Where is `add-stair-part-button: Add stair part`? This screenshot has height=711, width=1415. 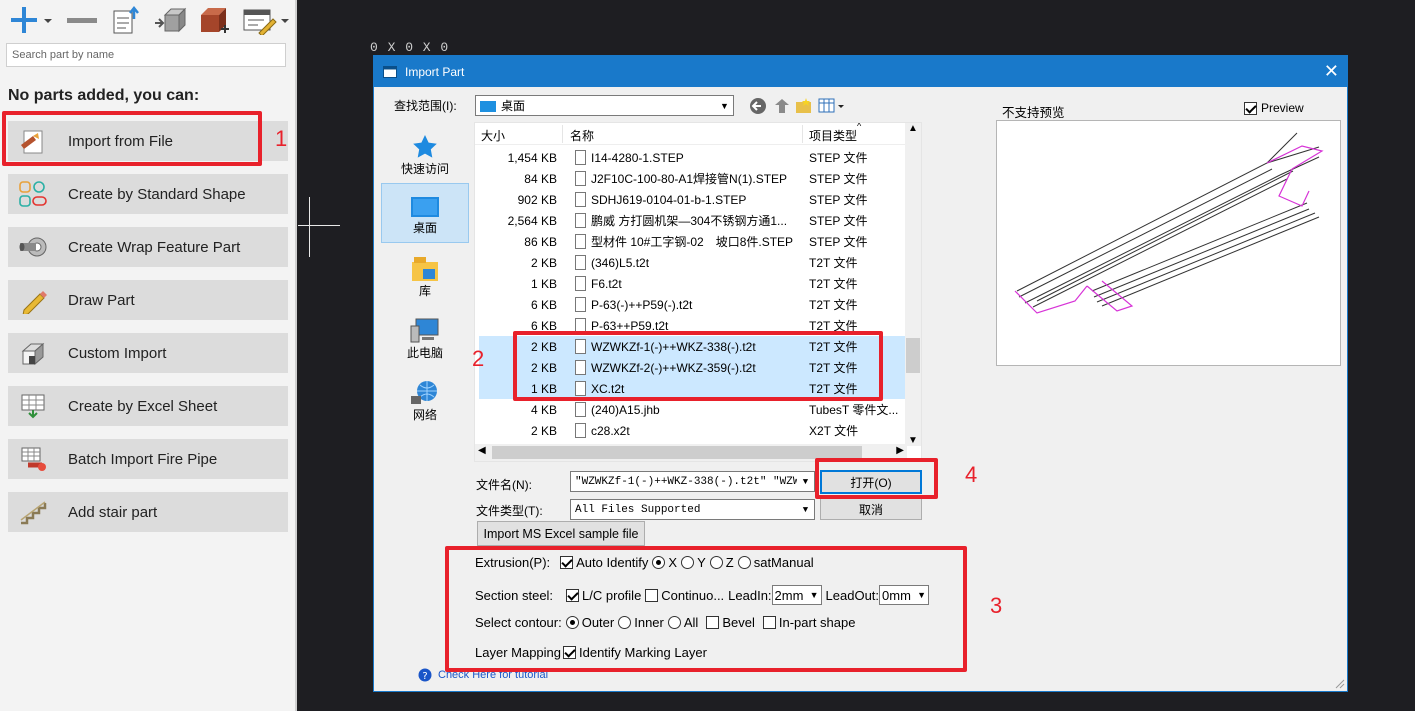 add-stair-part-button: Add stair part is located at coordinates (148, 512).